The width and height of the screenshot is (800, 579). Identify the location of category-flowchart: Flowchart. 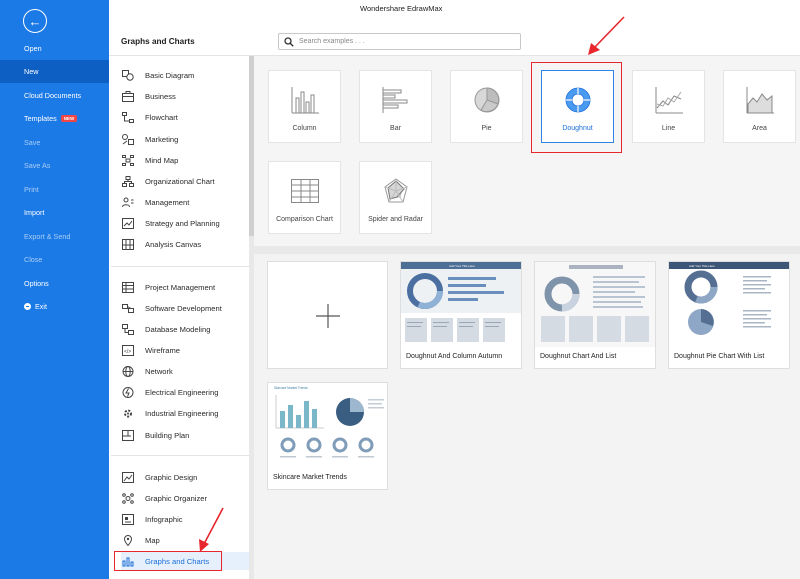
(185, 117).